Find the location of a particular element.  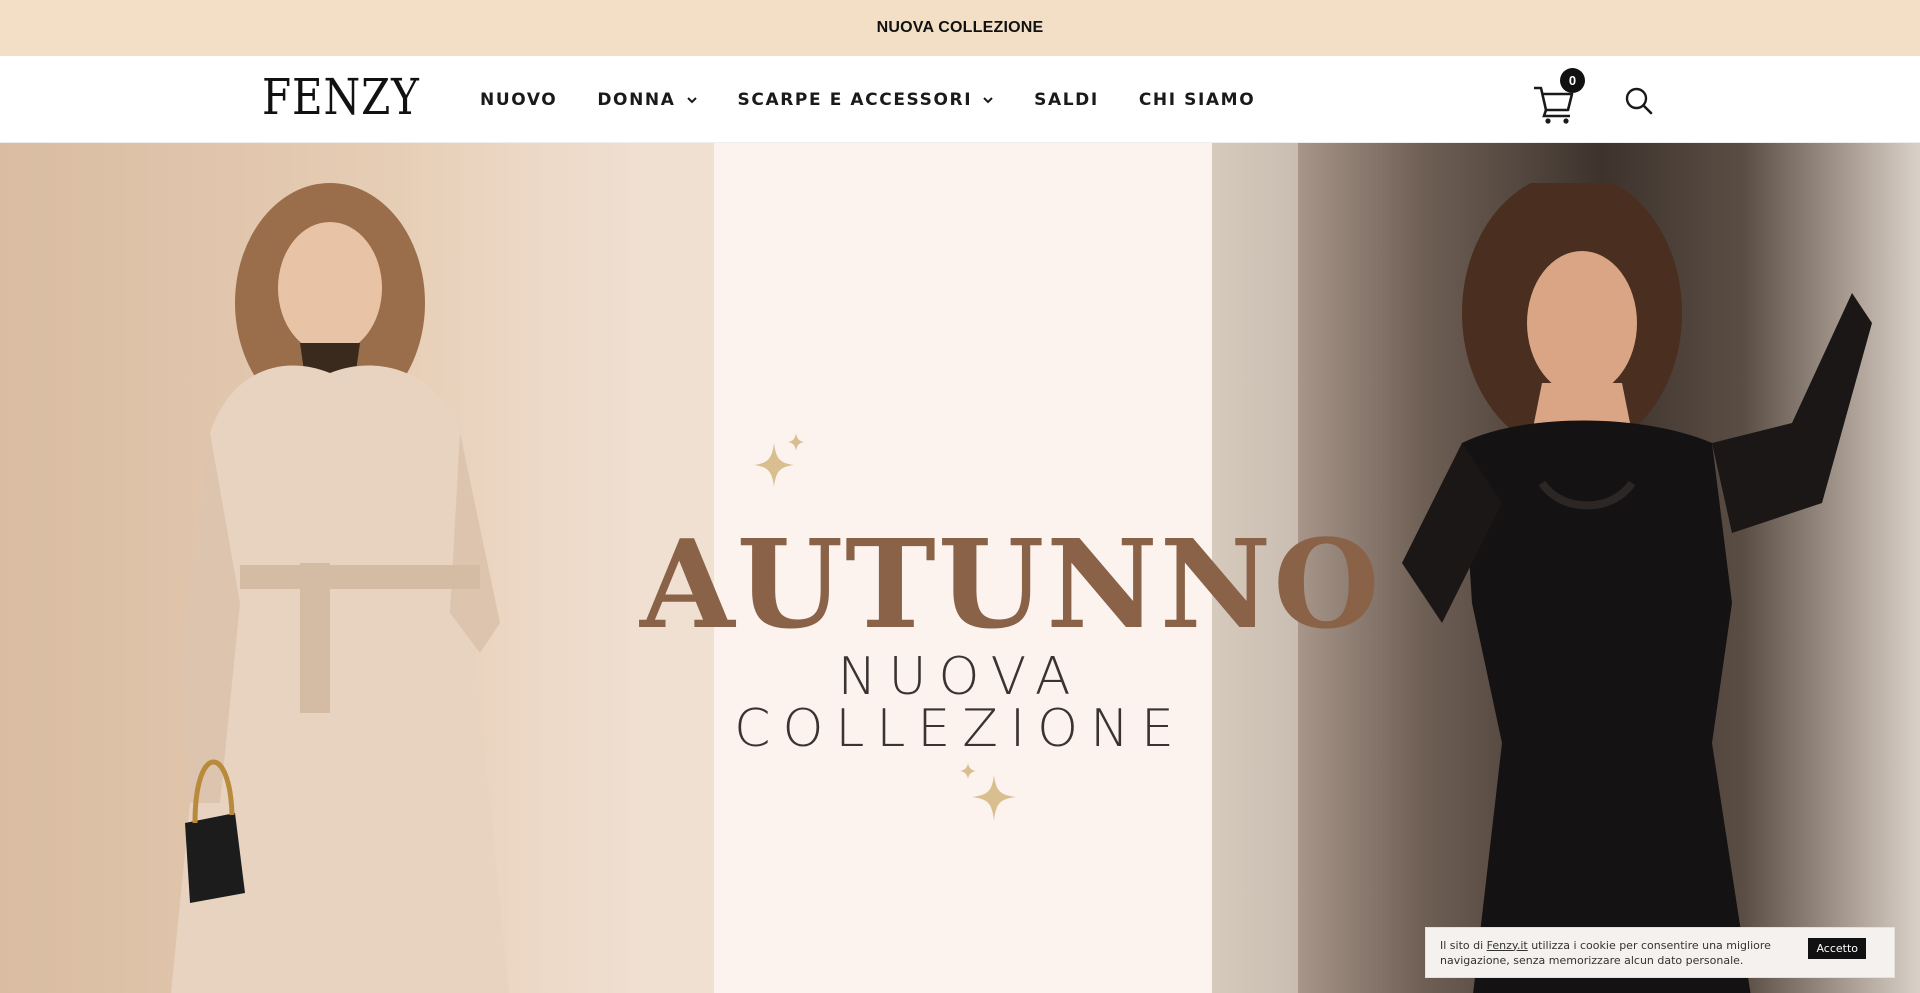

nav-item-chi-siamo: CHI SIAMO is located at coordinates (1197, 100).